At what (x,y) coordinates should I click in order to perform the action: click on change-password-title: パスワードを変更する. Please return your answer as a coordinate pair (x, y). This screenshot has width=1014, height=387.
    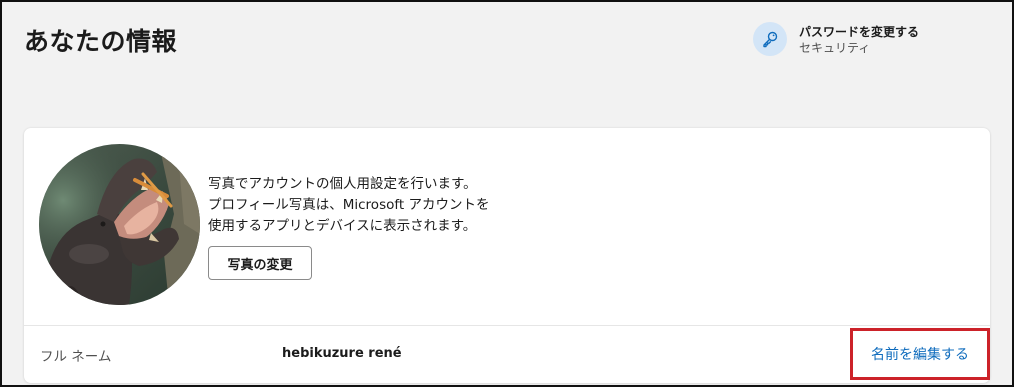
    Looking at the image, I should click on (859, 32).